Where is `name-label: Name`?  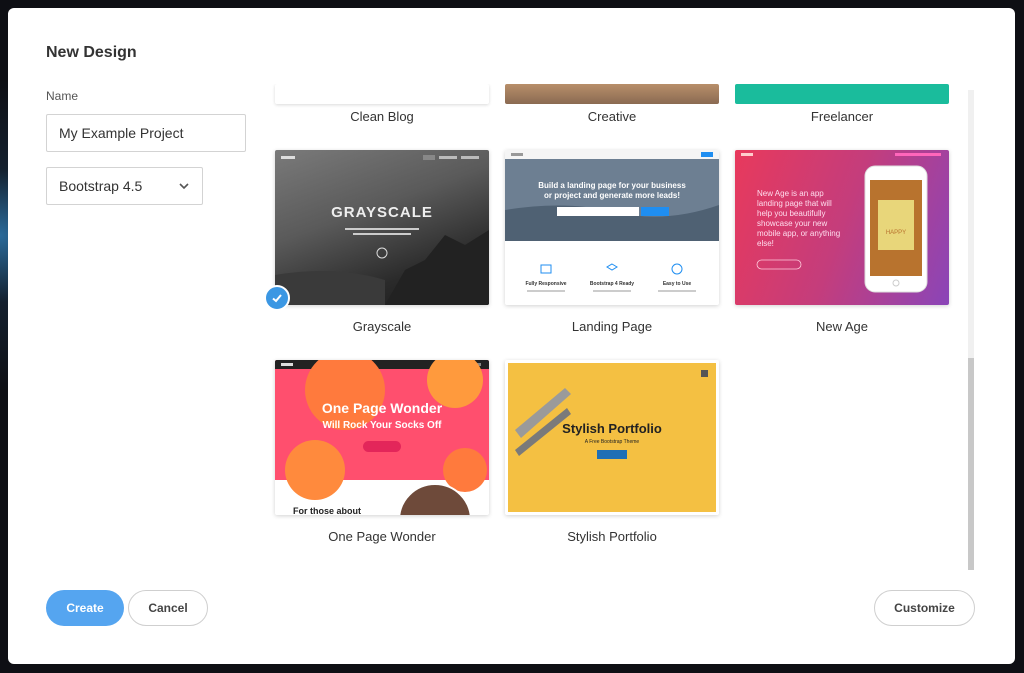 name-label: Name is located at coordinates (62, 96).